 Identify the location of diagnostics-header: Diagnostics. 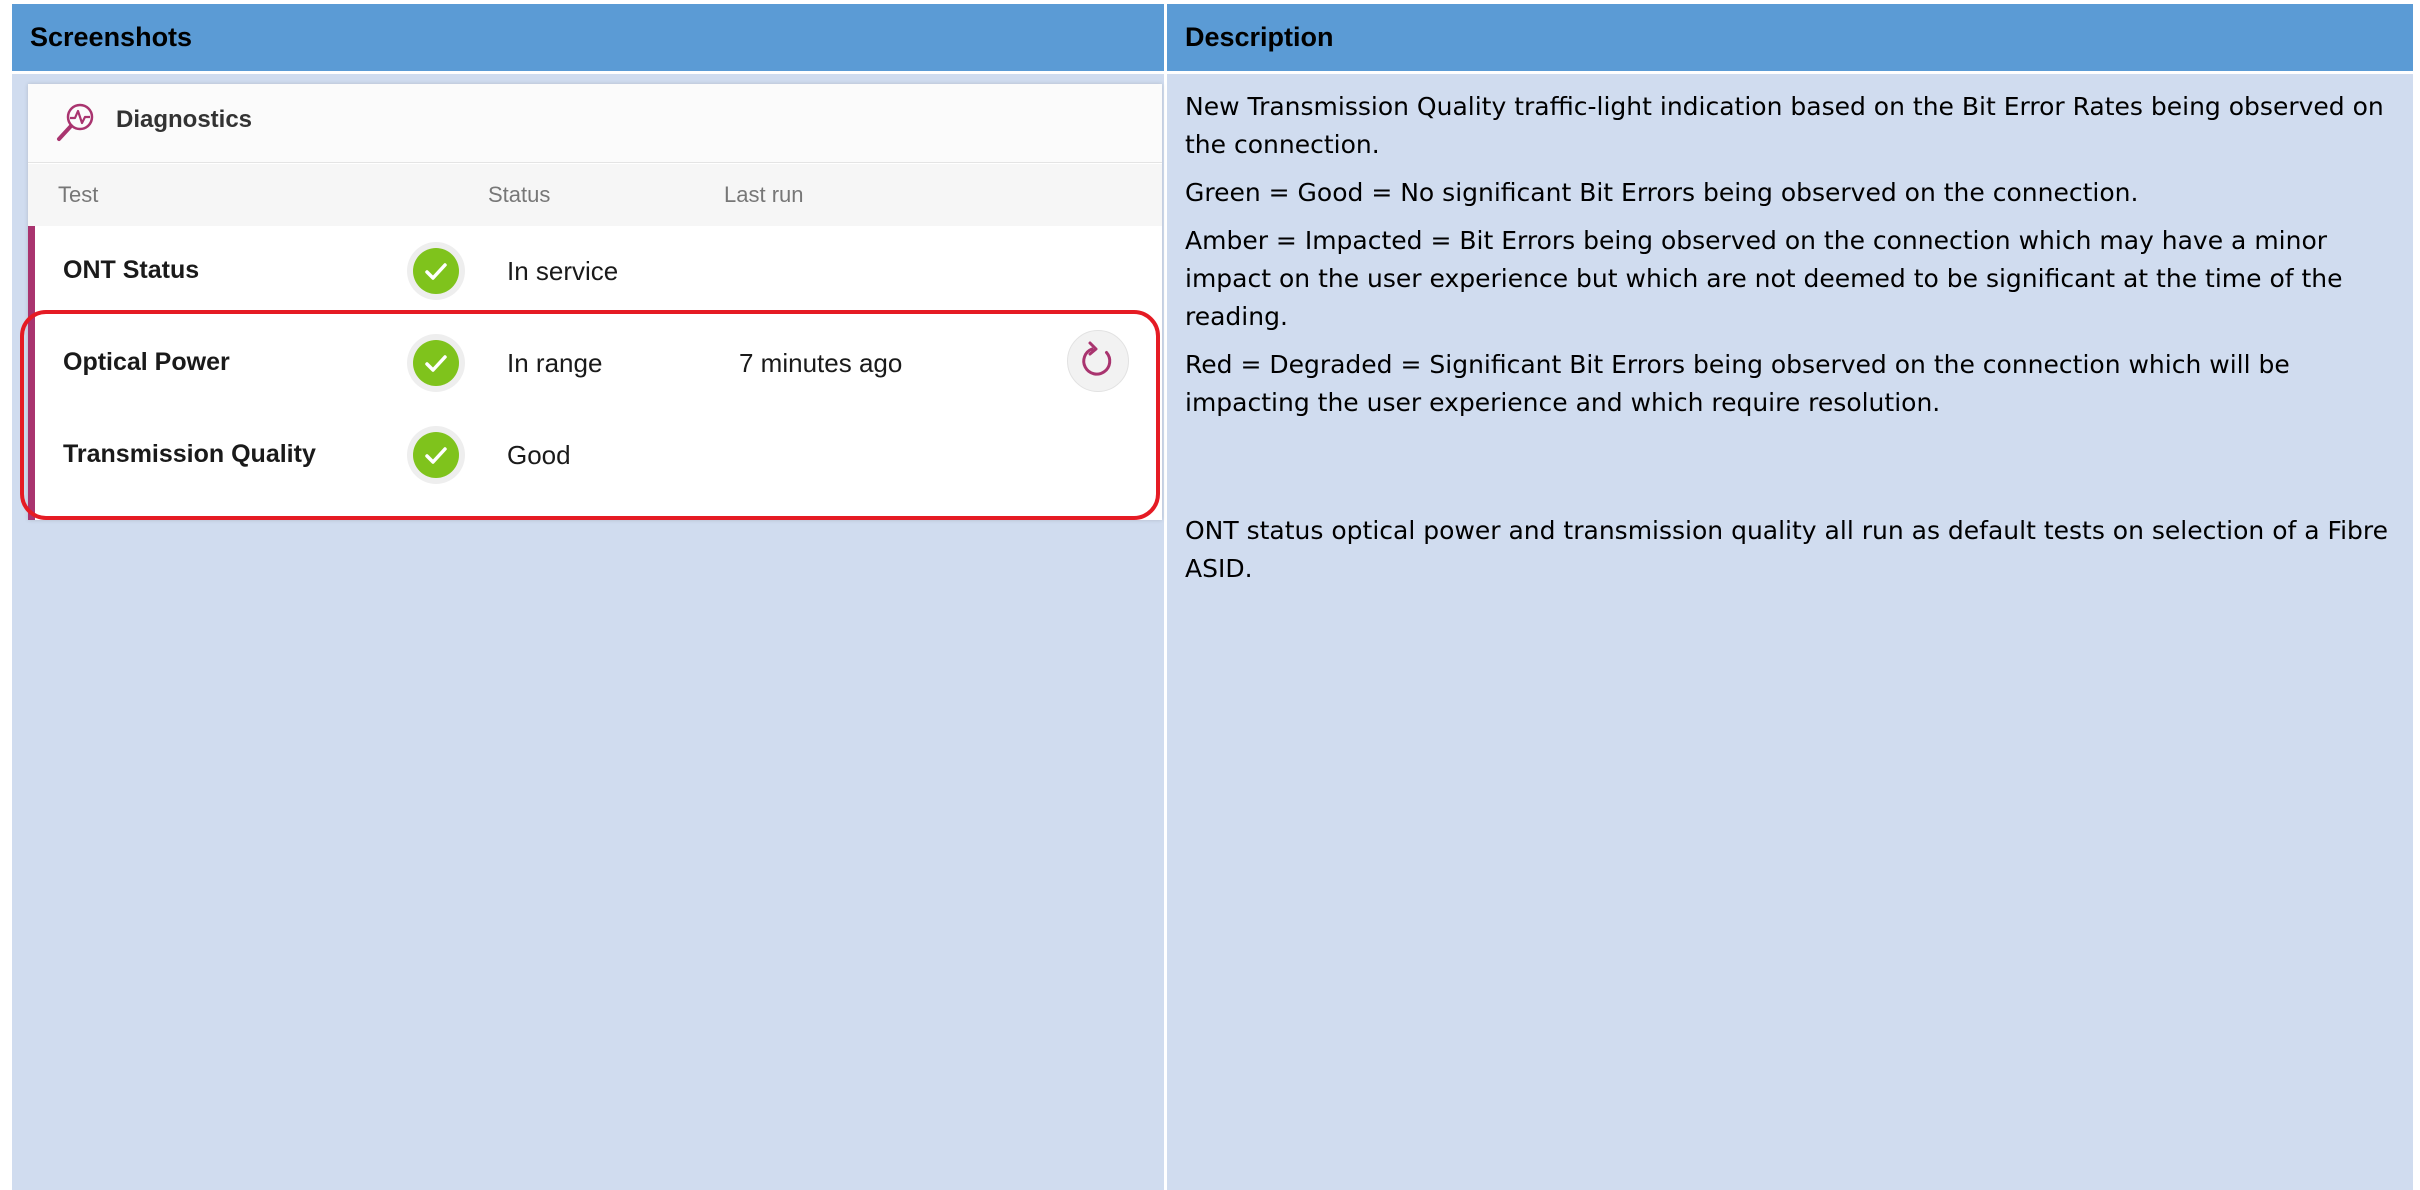
(595, 123).